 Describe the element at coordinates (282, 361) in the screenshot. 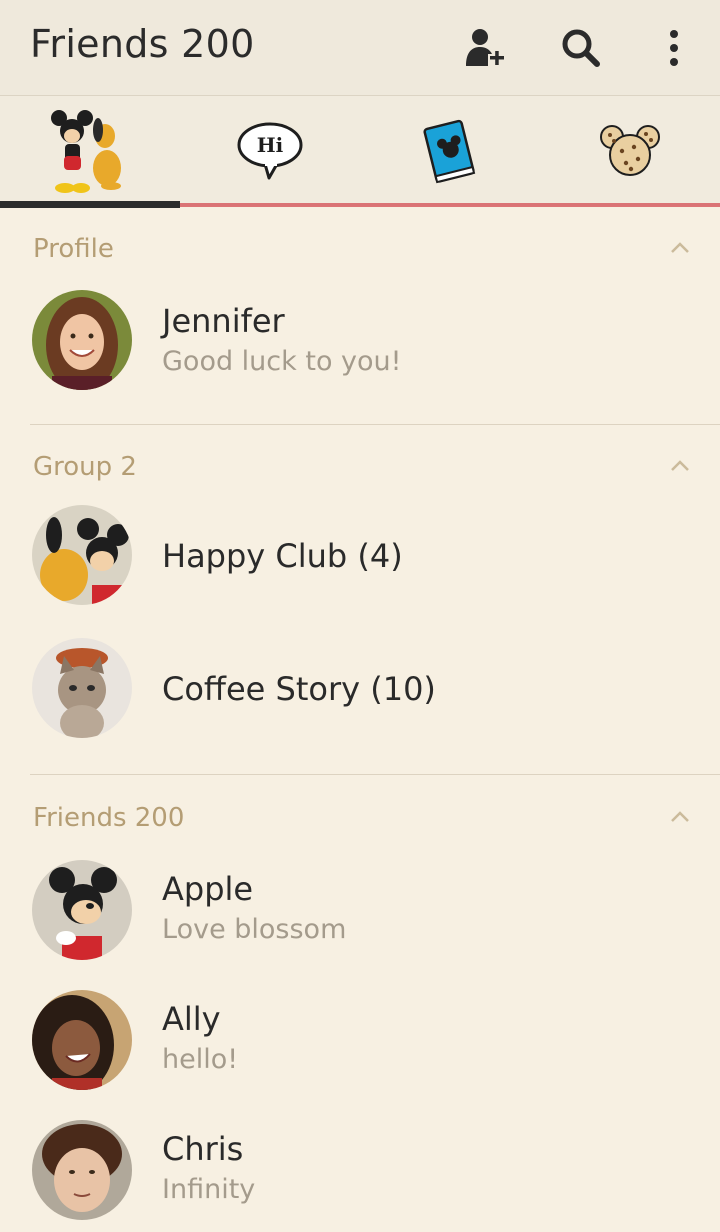

I see `contact-status: Good luck to you!` at that location.